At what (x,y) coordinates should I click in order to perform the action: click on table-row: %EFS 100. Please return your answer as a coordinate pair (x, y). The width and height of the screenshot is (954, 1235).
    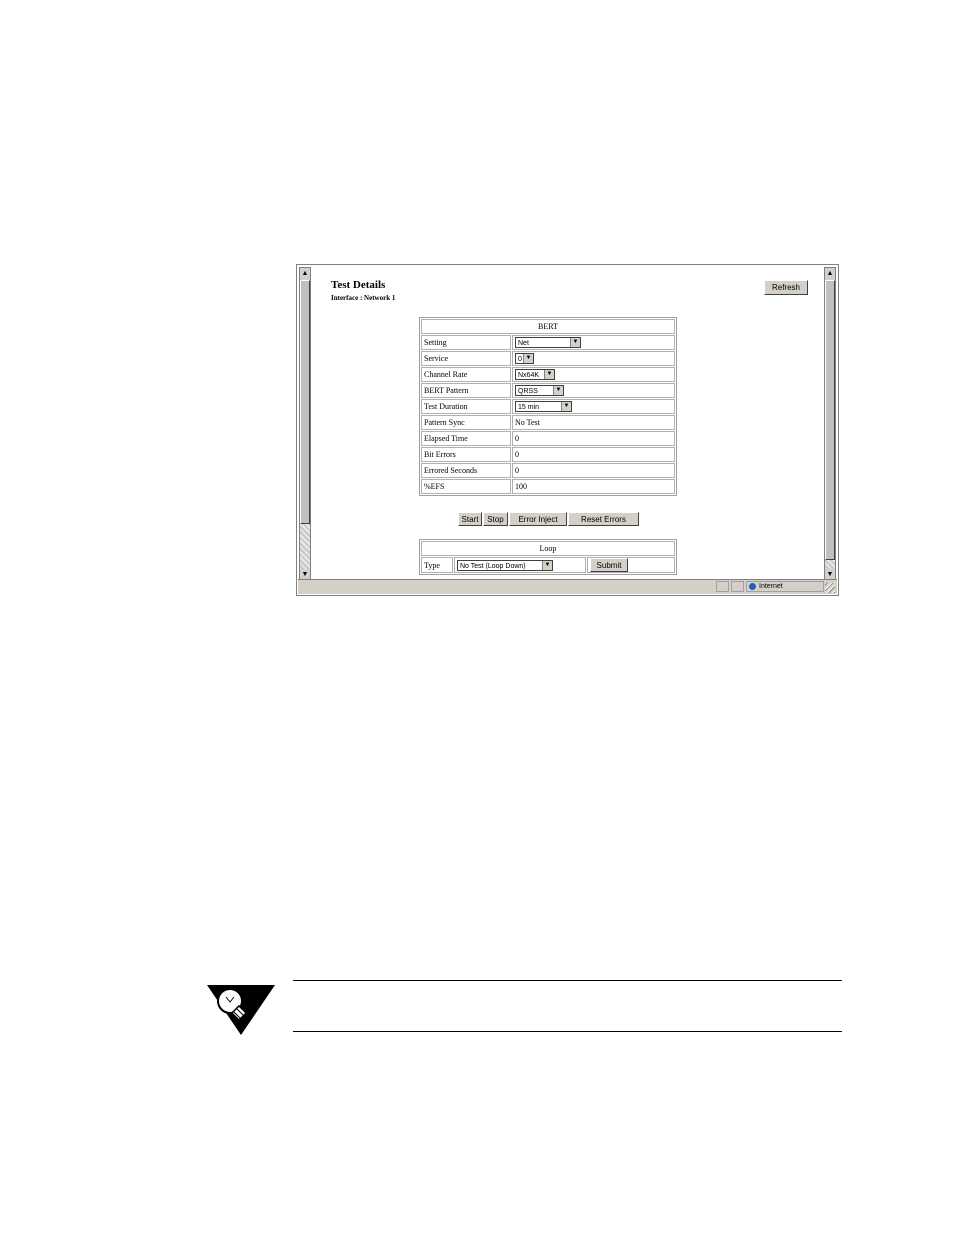
    Looking at the image, I should click on (548, 486).